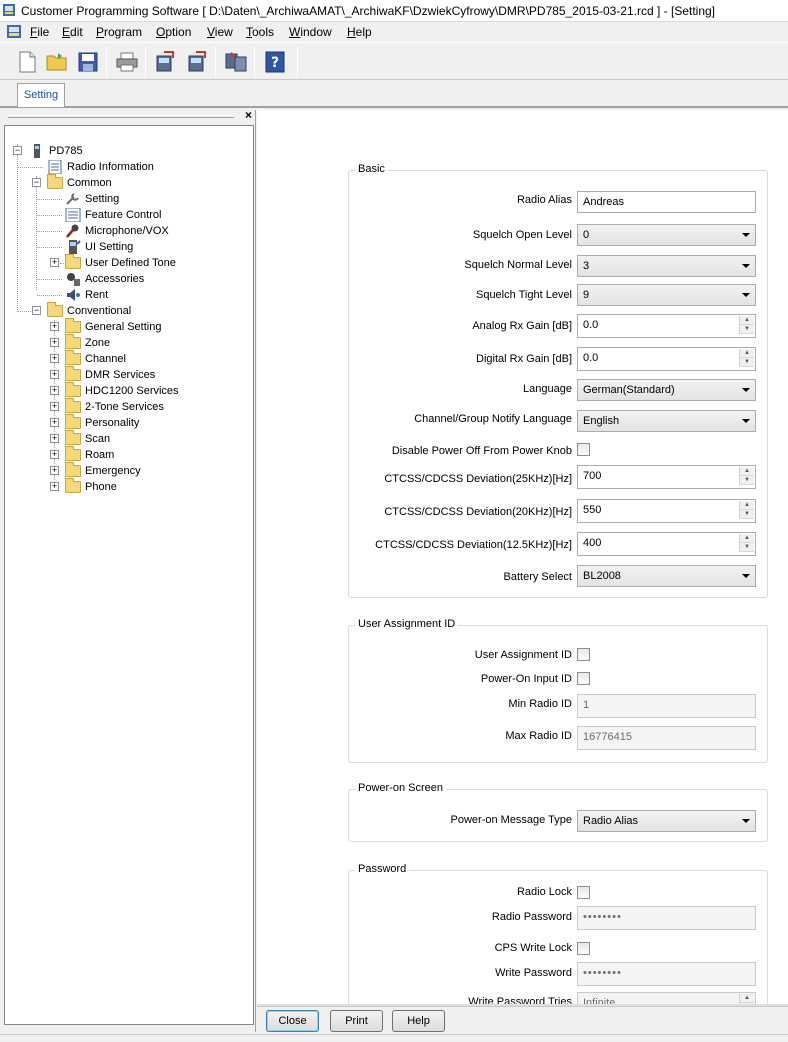  Describe the element at coordinates (54, 486) in the screenshot. I see `expand-phone-icon: +` at that location.